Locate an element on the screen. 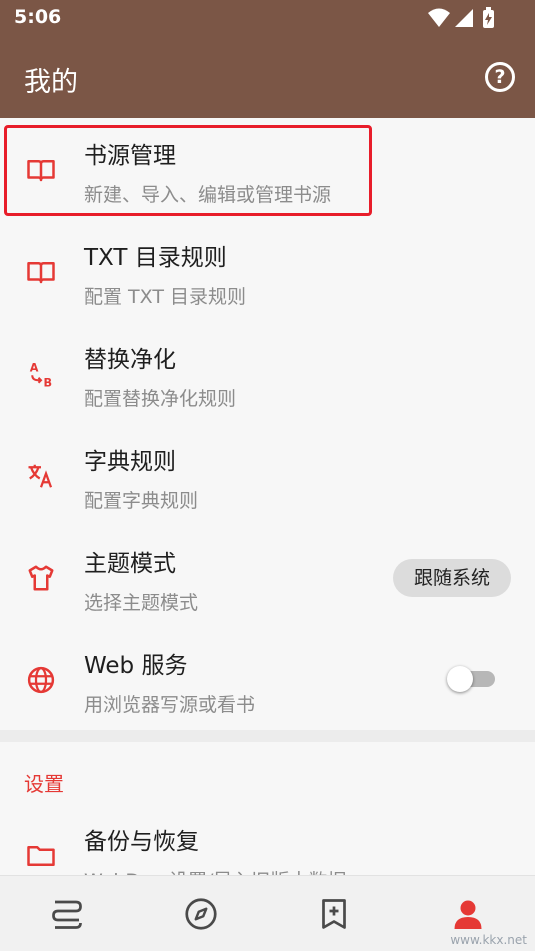 The width and height of the screenshot is (535, 951). web-service-toggle is located at coordinates (471, 679).